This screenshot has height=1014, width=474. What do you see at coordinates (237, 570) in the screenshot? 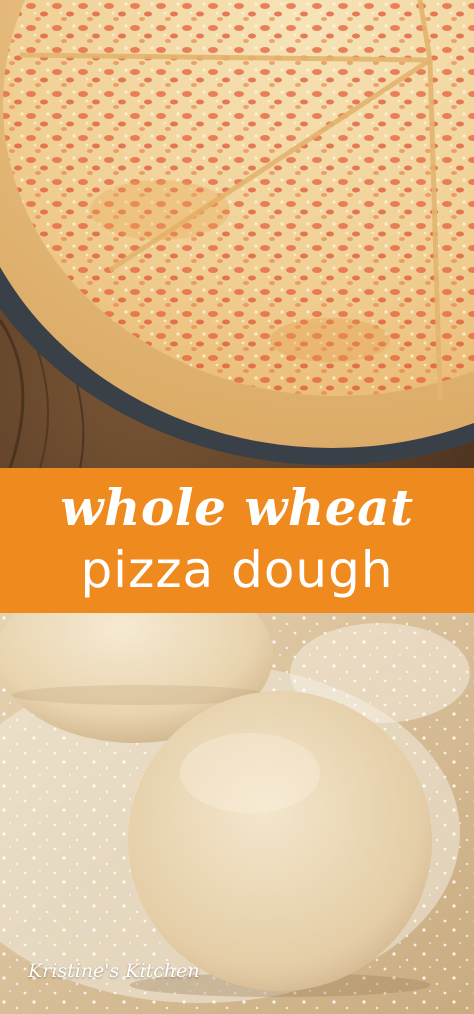
I see `title-line-pizza-dough: pizza dough` at bounding box center [237, 570].